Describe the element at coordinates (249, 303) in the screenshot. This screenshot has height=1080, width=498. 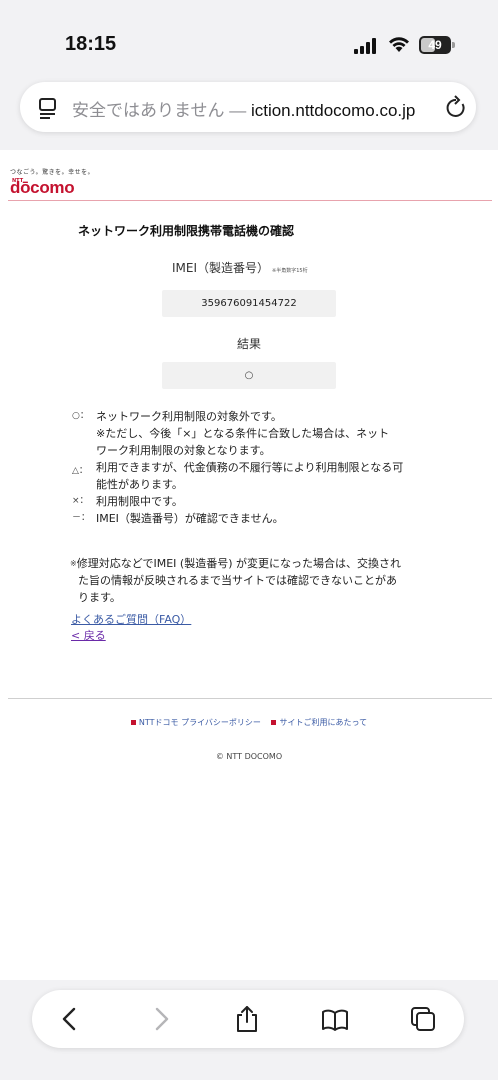
I see `imei-field: 359676091454722` at that location.